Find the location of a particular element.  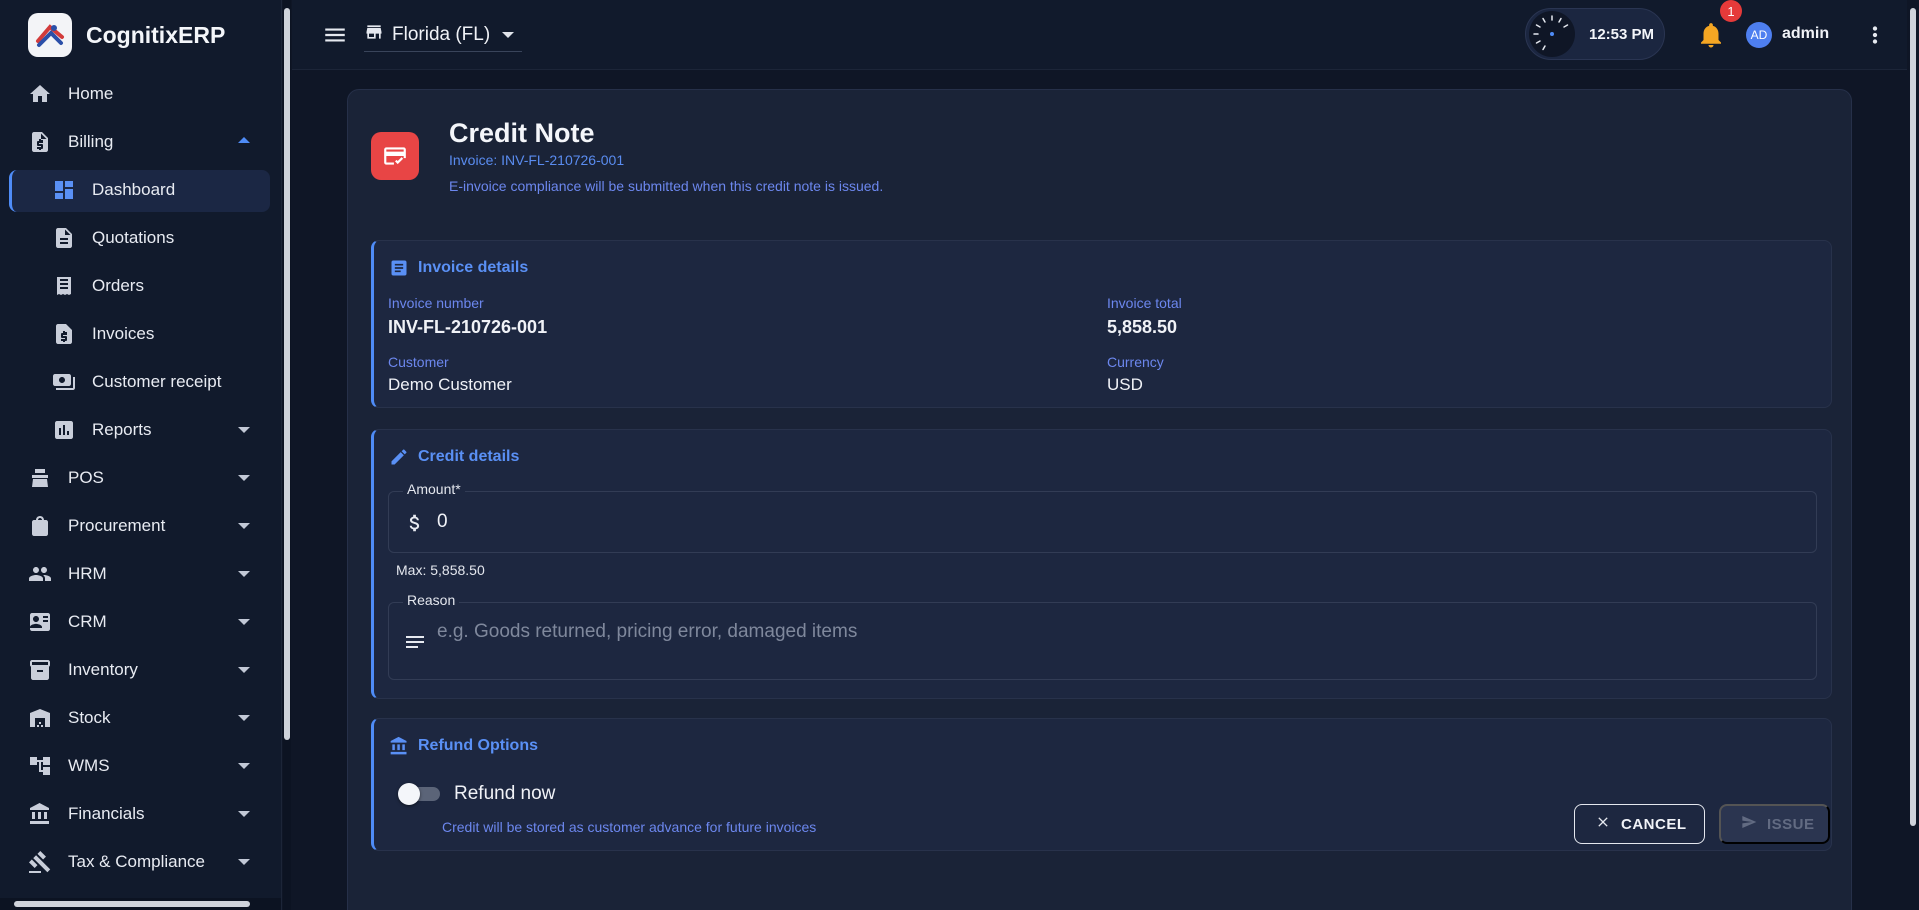

contact-card-icon is located at coordinates (40, 622).